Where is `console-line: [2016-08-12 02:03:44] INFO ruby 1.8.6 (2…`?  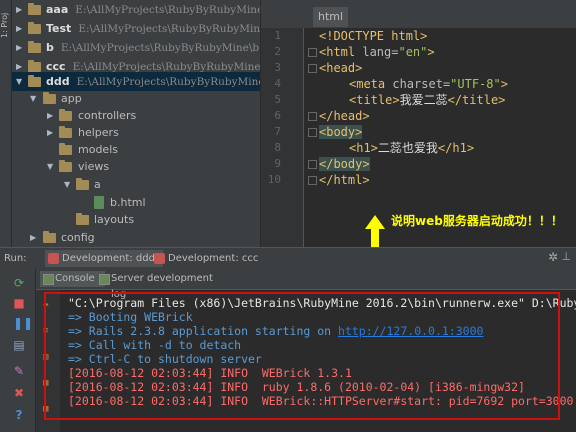 console-line: [2016-08-12 02:03:44] INFO ruby 1.8.6 (2… is located at coordinates (296, 387).